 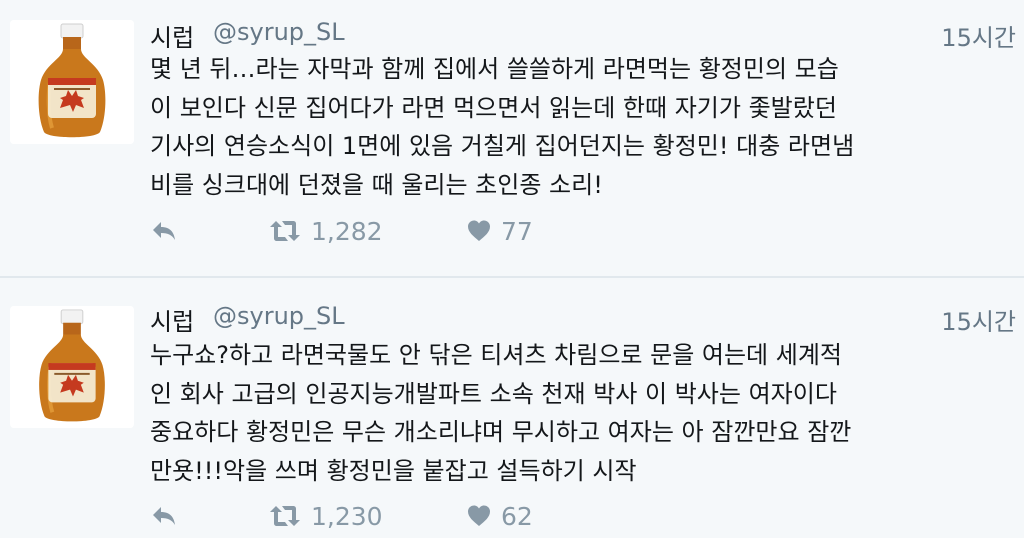 What do you see at coordinates (501, 432) in the screenshot?
I see `tweet-text-line: 중요하다 황정민은 무슨 개소리냐며 무시하고 여자는 아 잠깐만요 잠깐` at bounding box center [501, 432].